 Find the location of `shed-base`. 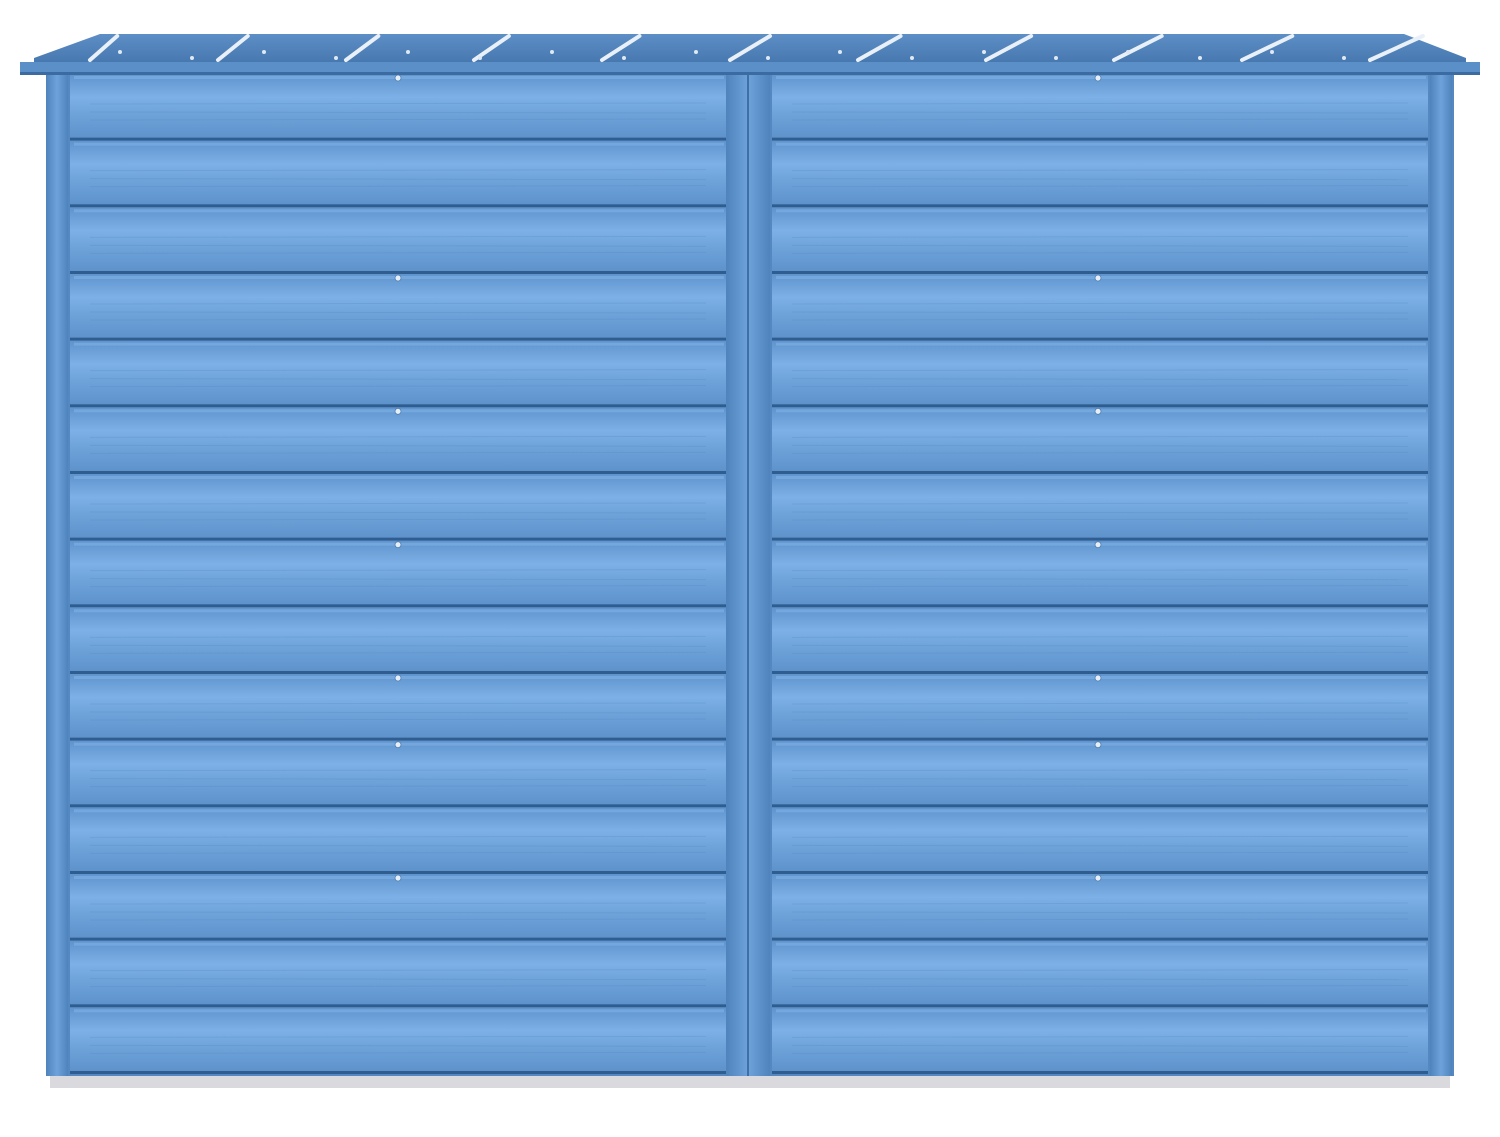

shed-base is located at coordinates (750, 1081).